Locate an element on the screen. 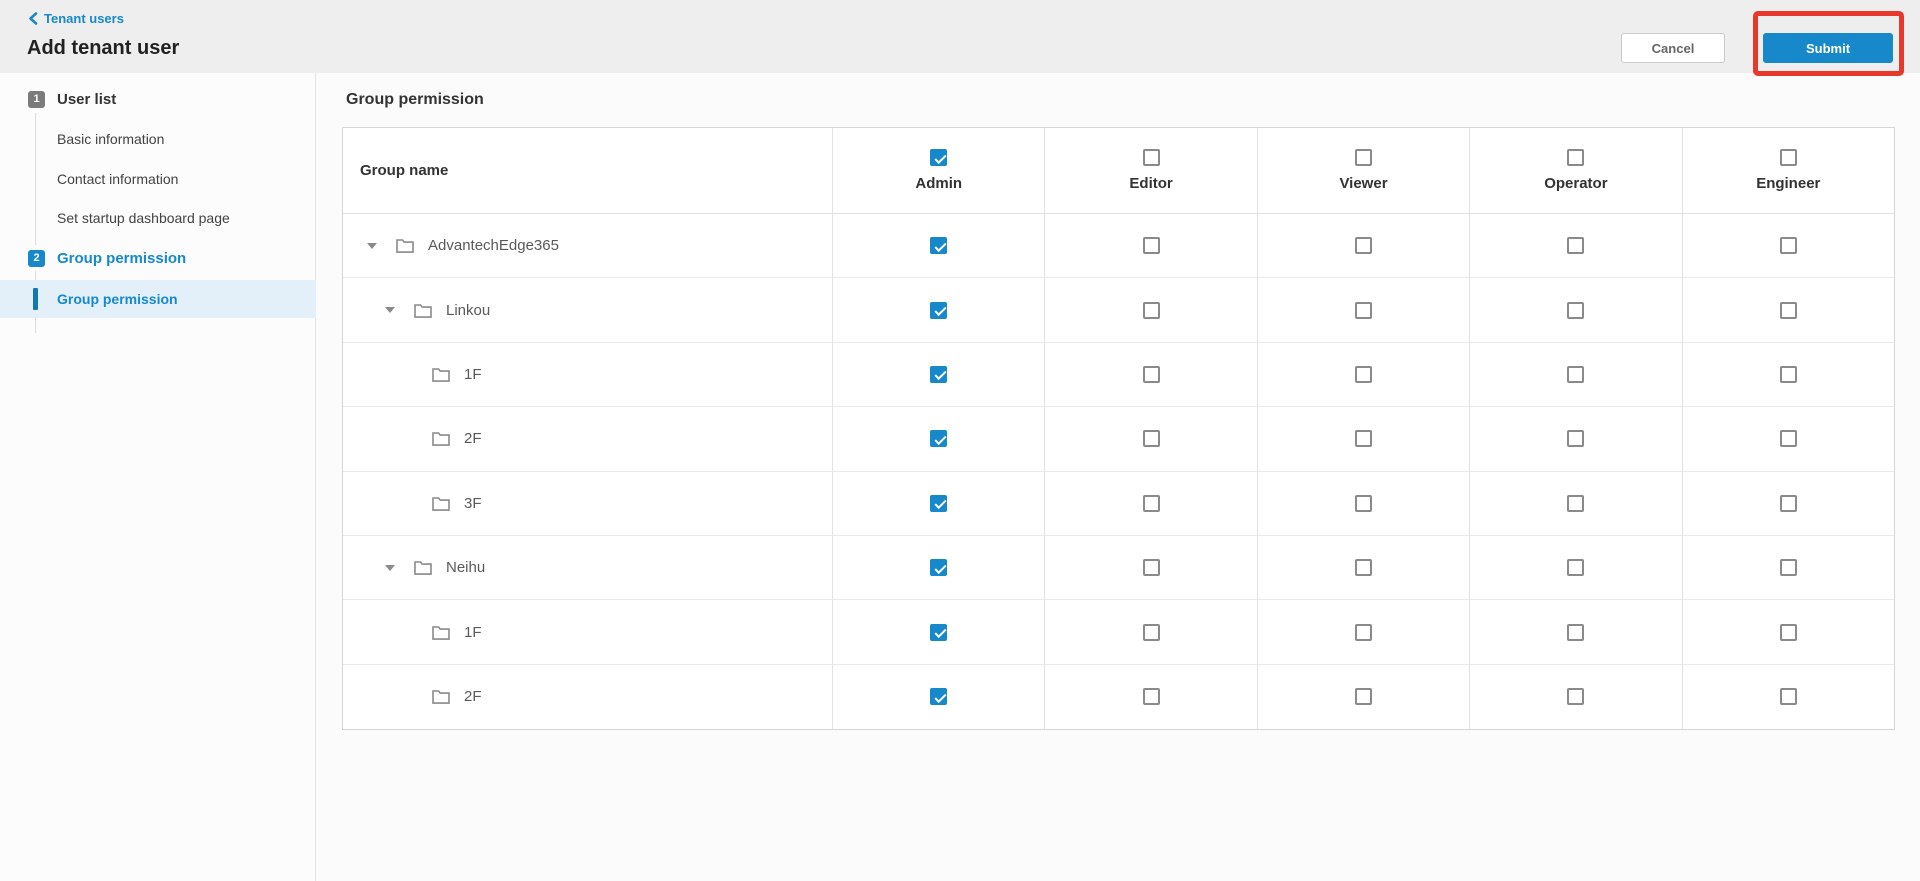 The width and height of the screenshot is (1920, 881). back-chevron-icon is located at coordinates (33, 18).